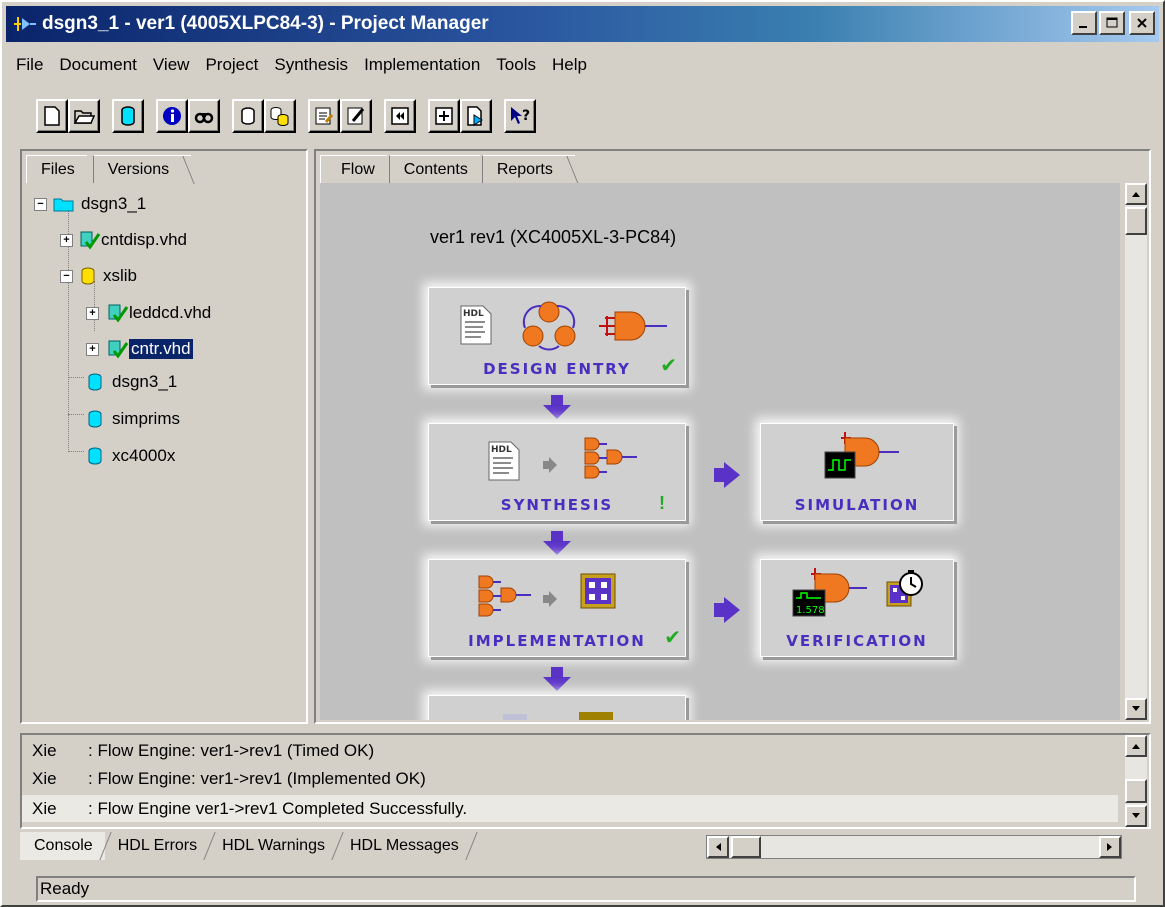 This screenshot has height=907, width=1165. Describe the element at coordinates (1136, 451) in the screenshot. I see `flow-vertical-scrollbar` at that location.